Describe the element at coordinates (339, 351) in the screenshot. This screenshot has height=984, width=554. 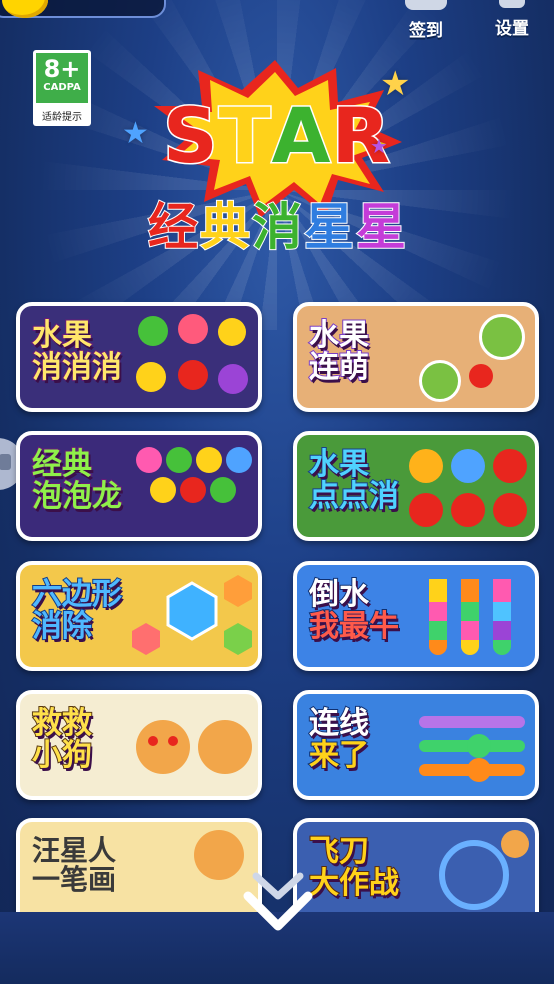
I see `game-card-title: 水果 连萌` at that location.